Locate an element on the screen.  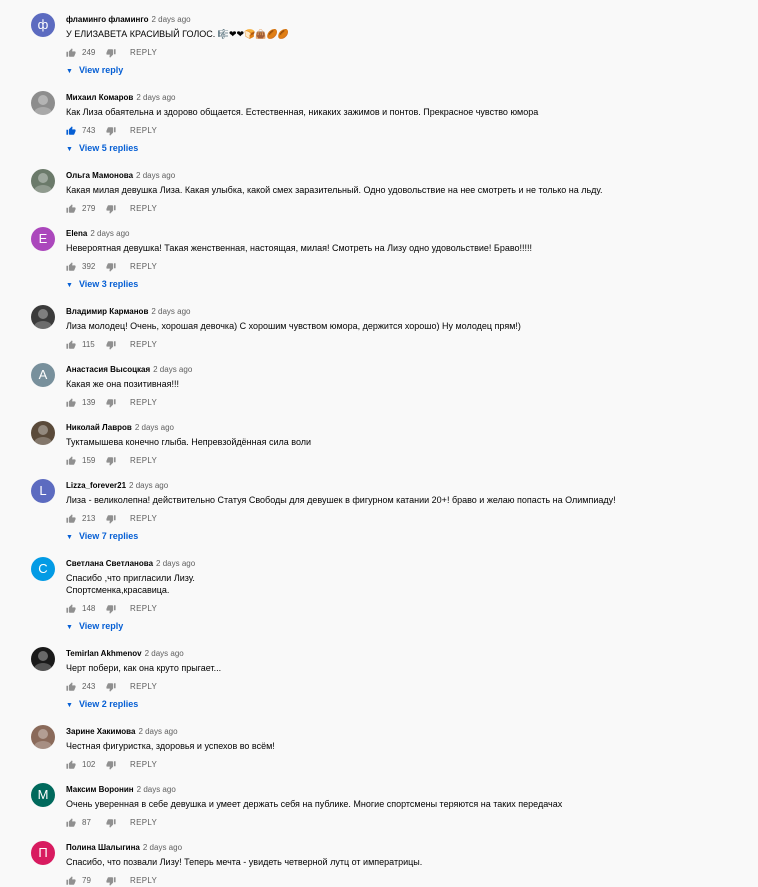
comment-author: Полина Шалыгина is located at coordinates (103, 847).